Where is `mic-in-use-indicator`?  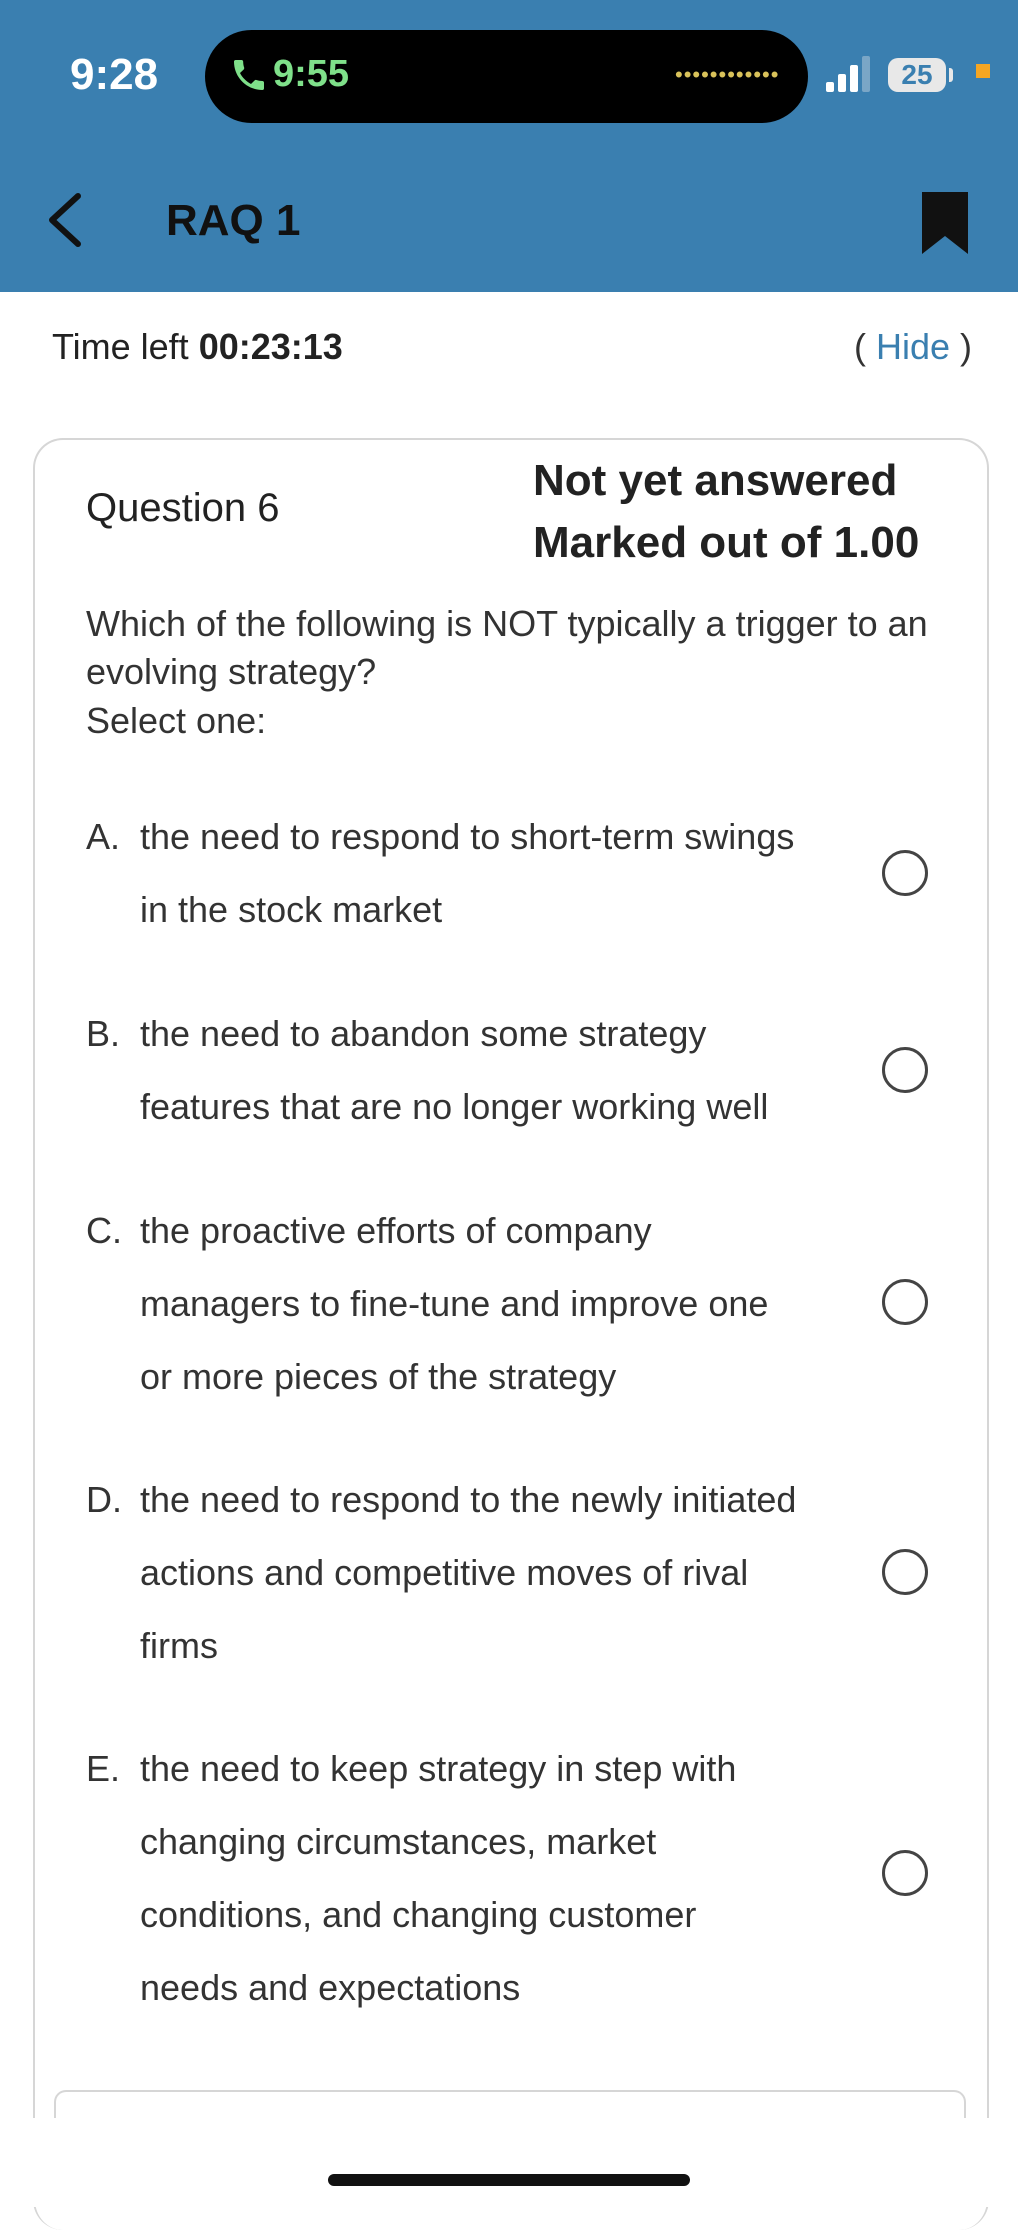
mic-in-use-indicator is located at coordinates (983, 71).